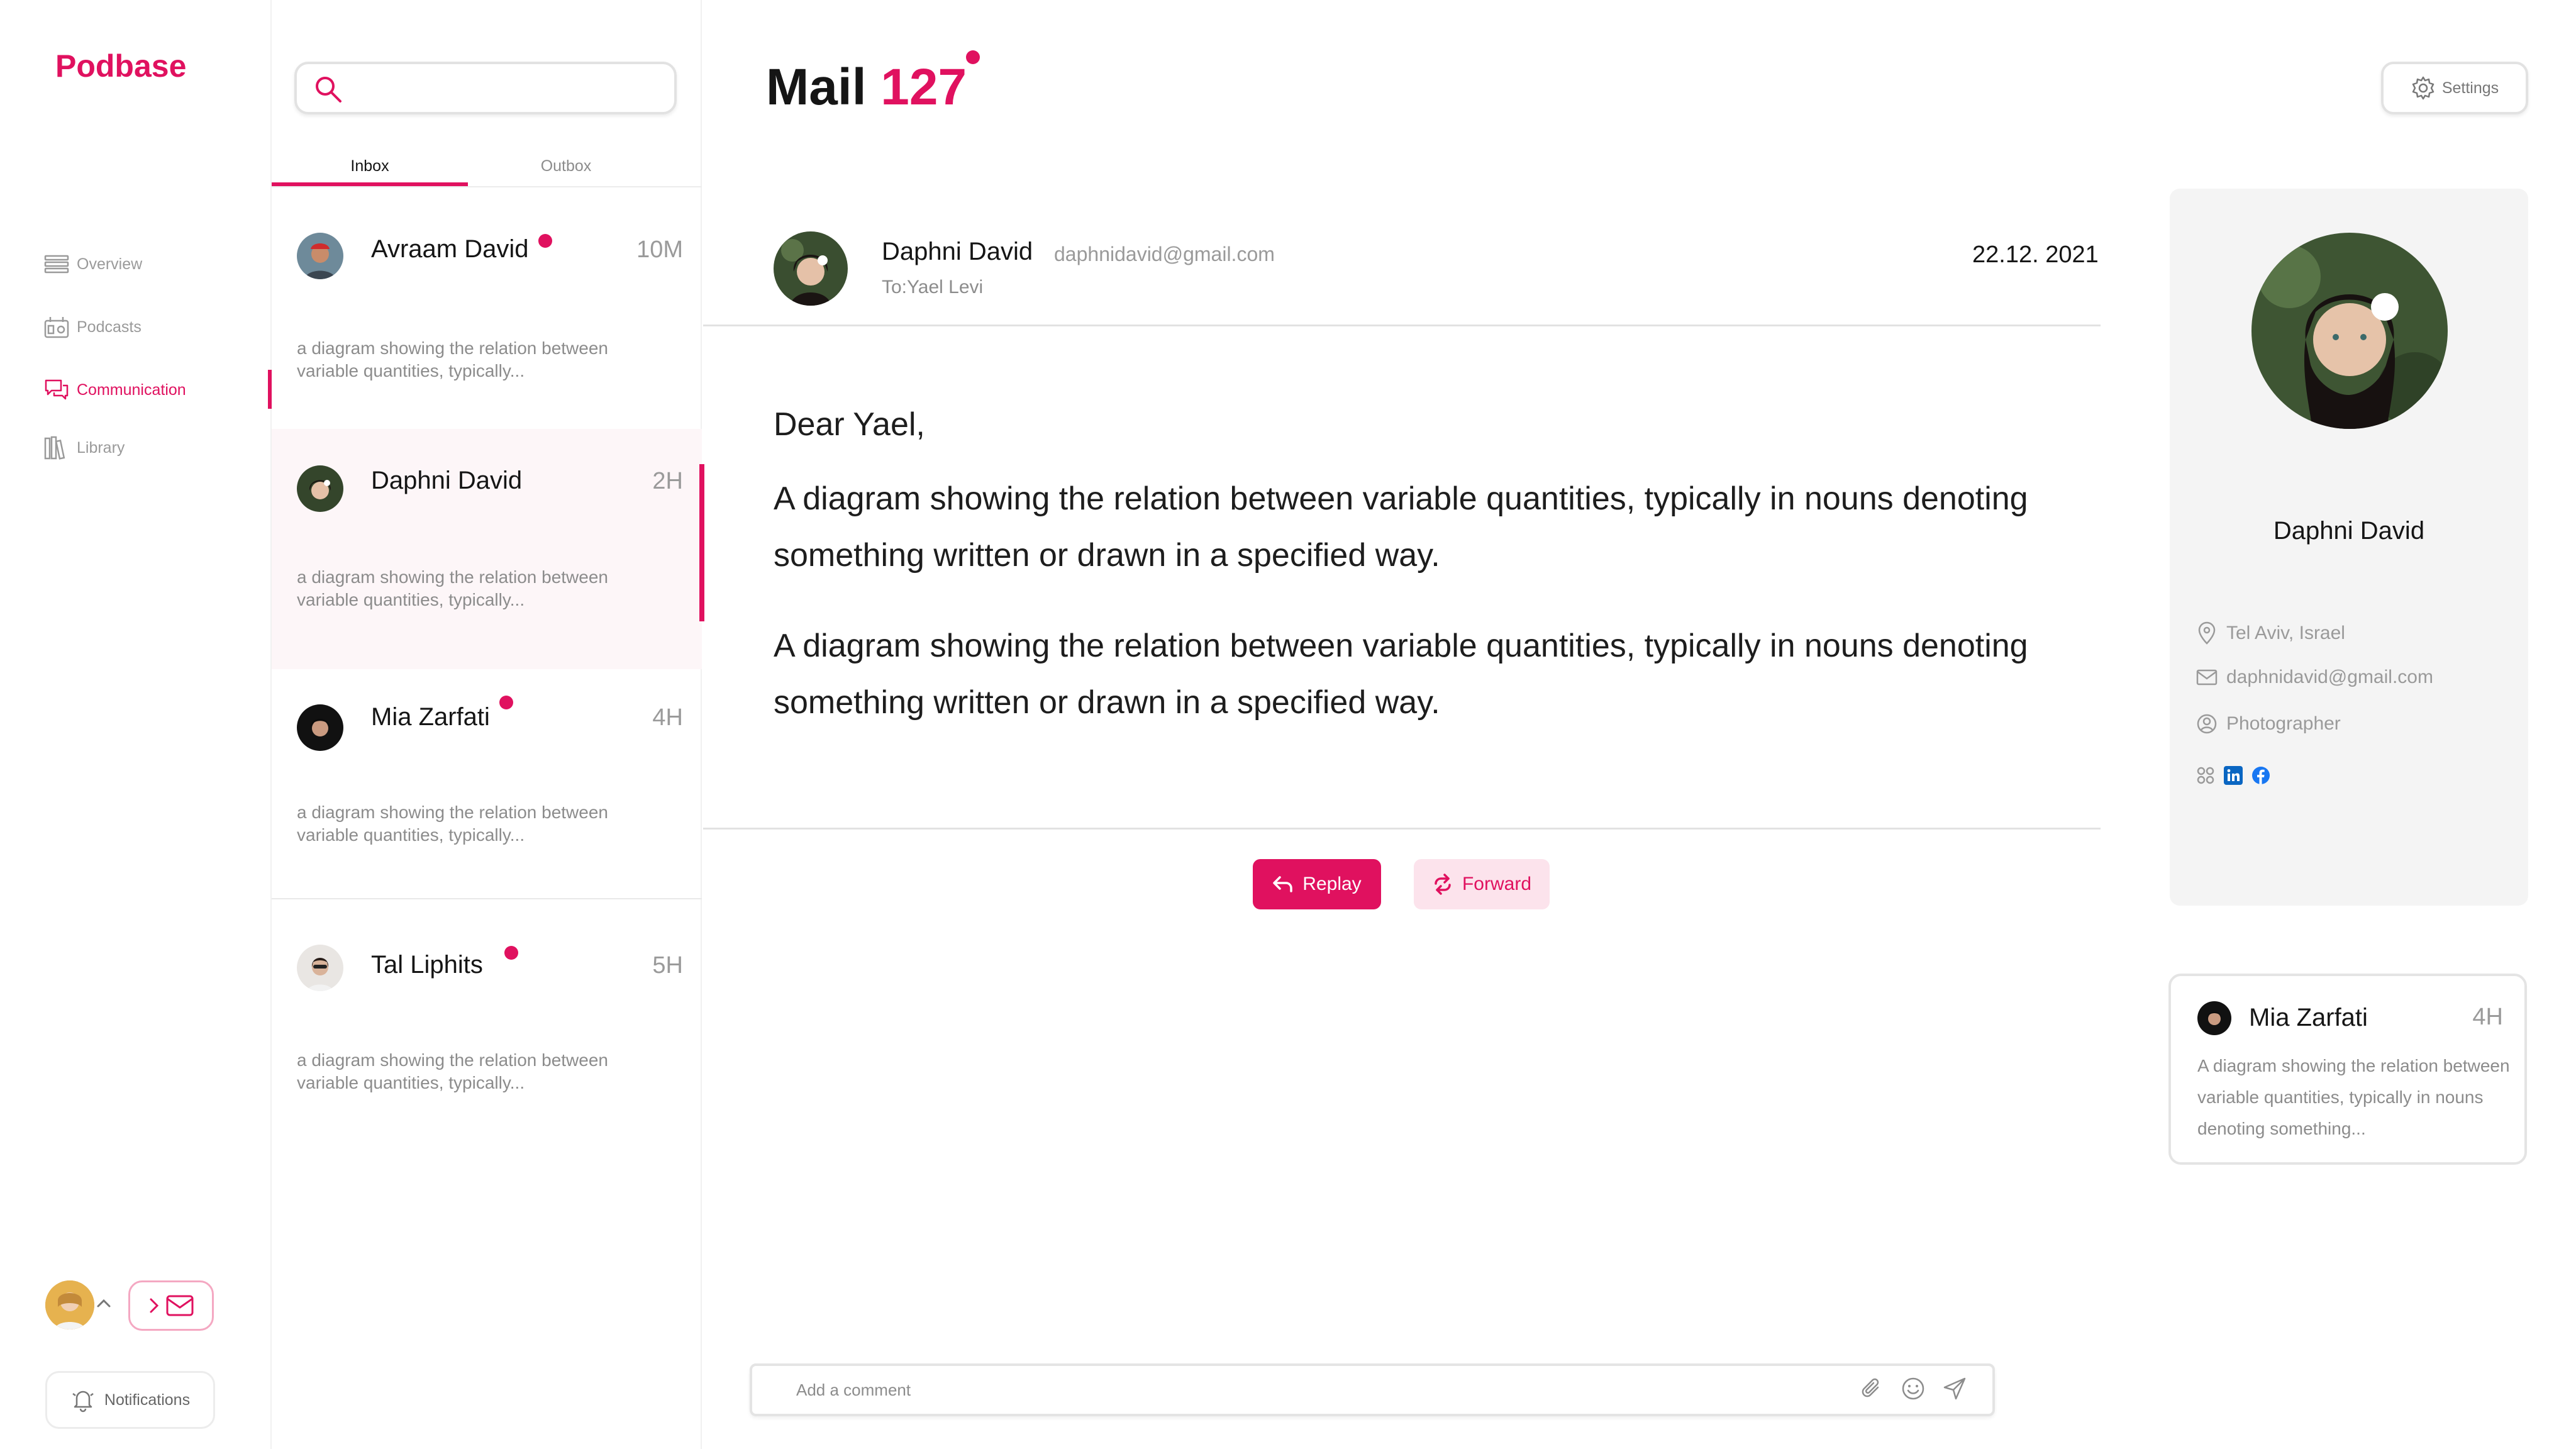 The width and height of the screenshot is (2576, 1449). I want to click on email-sender-address: daphnidavid@gmail.com, so click(1164, 254).